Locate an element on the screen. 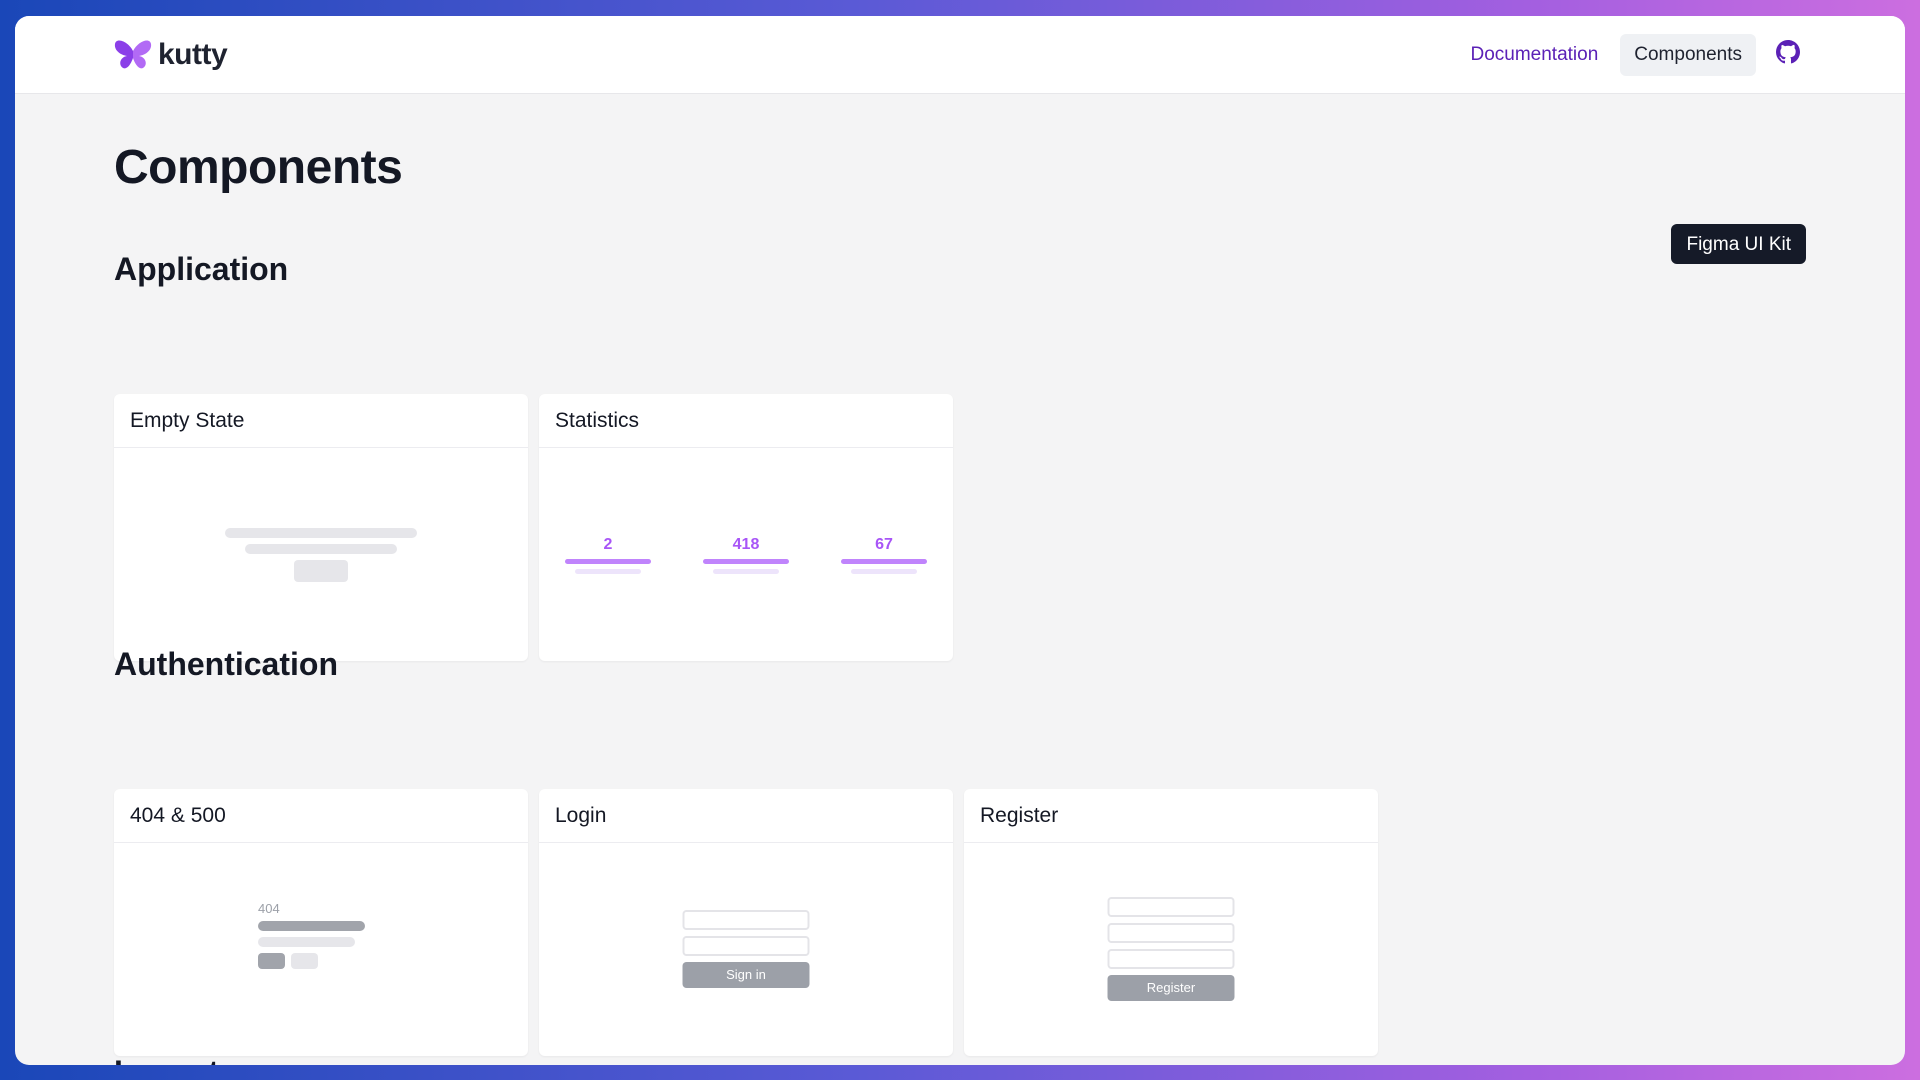 The image size is (1920, 1080). main-nav: Documentation Components is located at coordinates (1631, 54).